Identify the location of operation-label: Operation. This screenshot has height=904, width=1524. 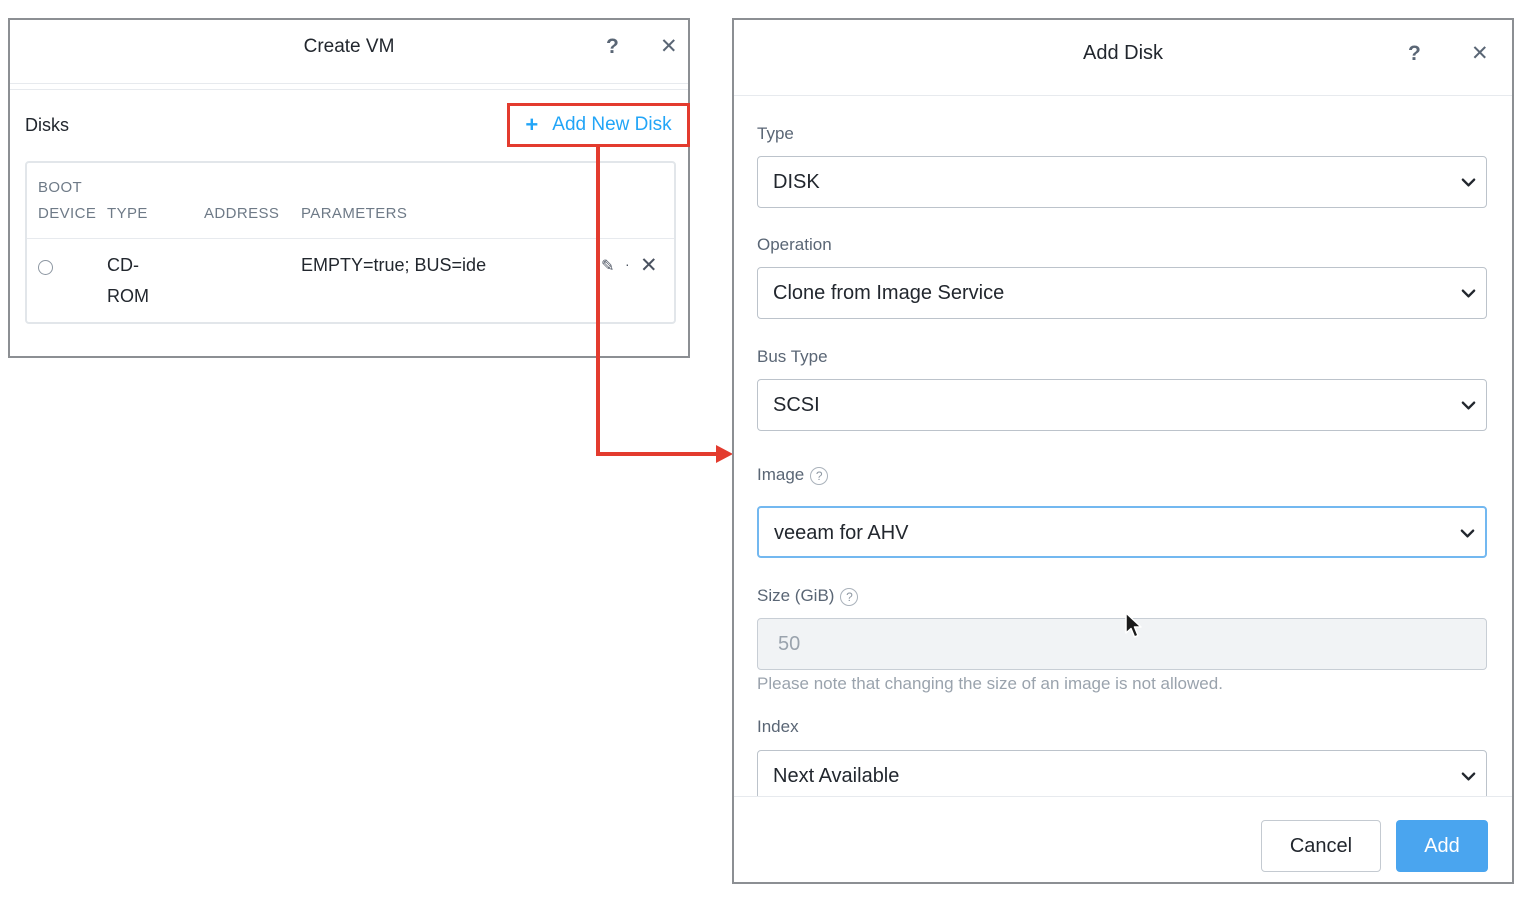
(794, 244).